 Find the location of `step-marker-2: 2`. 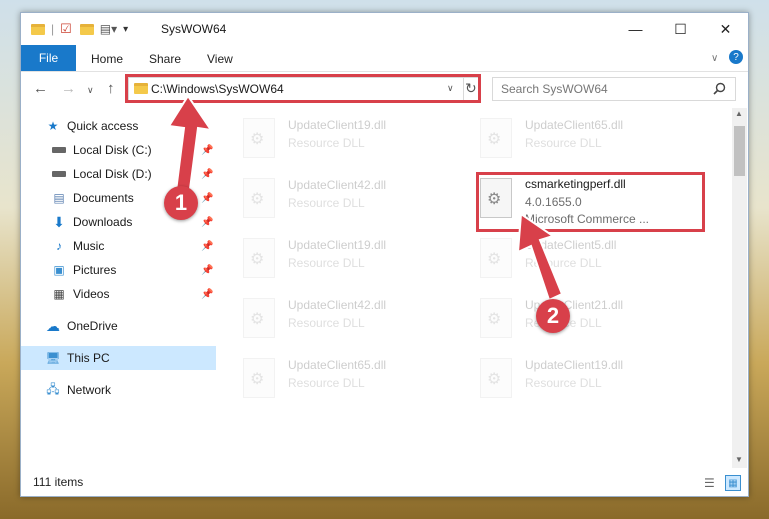

step-marker-2: 2 is located at coordinates (553, 316).